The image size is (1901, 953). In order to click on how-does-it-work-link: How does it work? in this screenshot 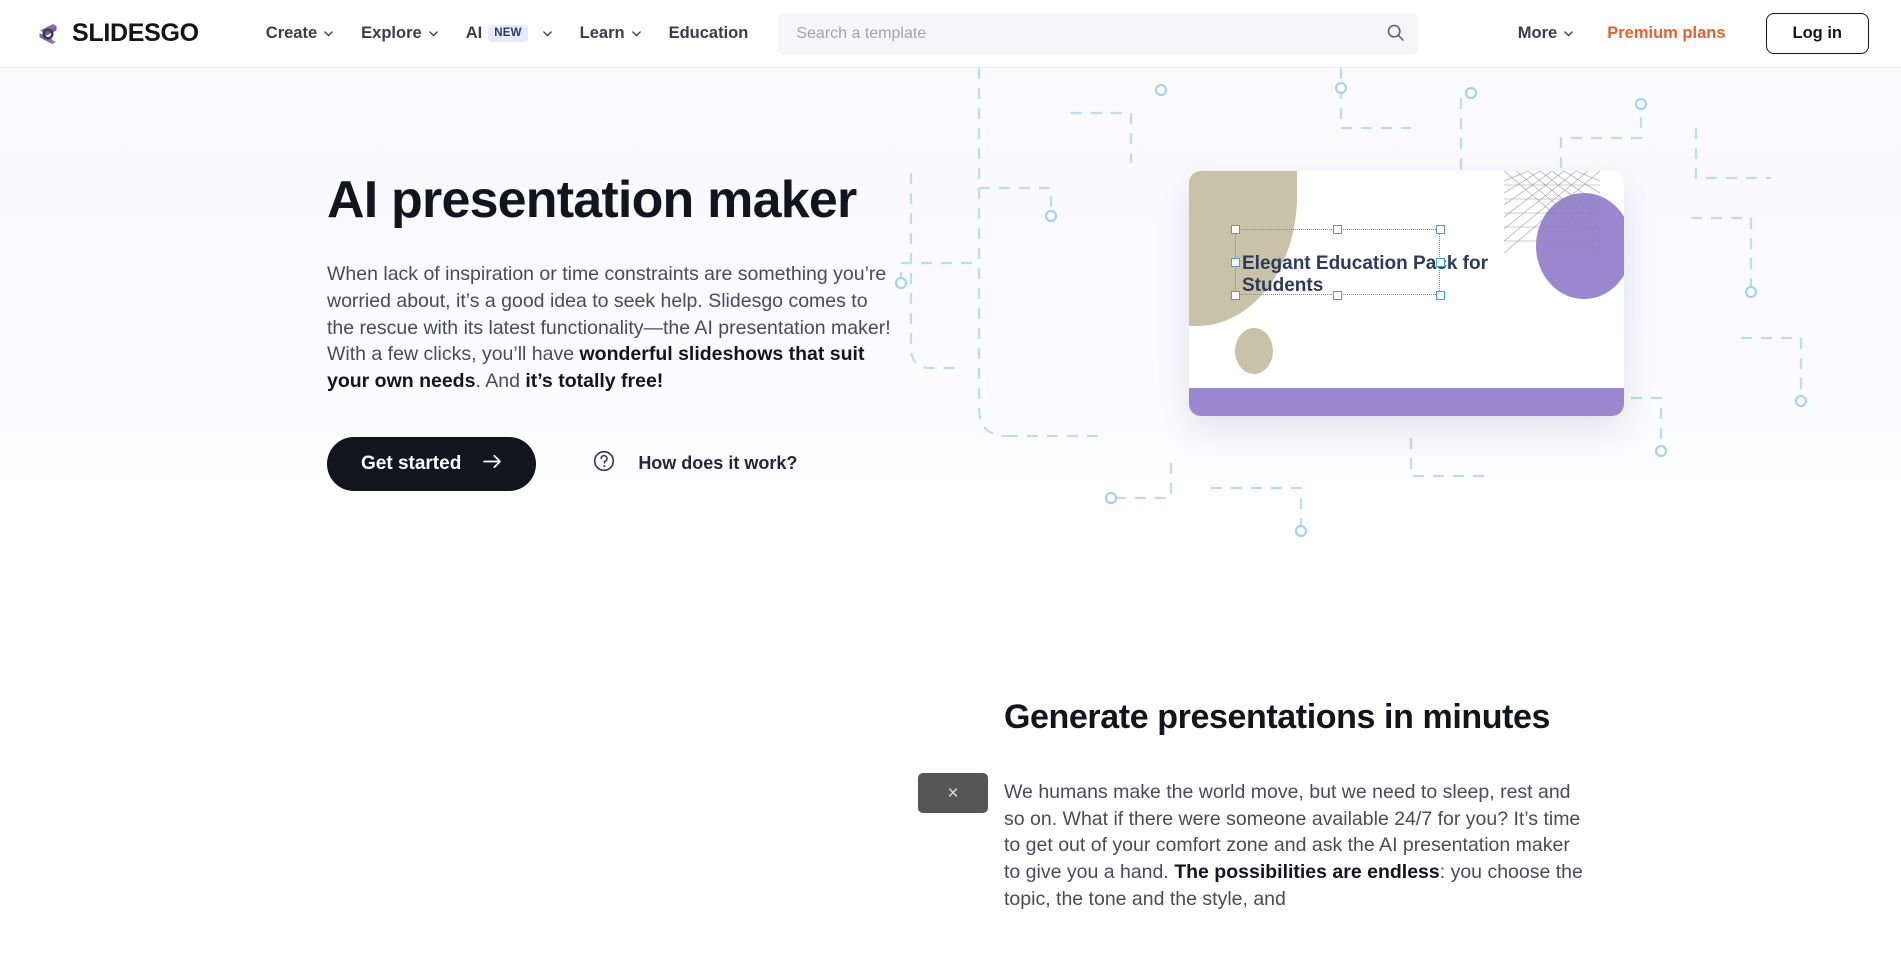, I will do `click(694, 463)`.